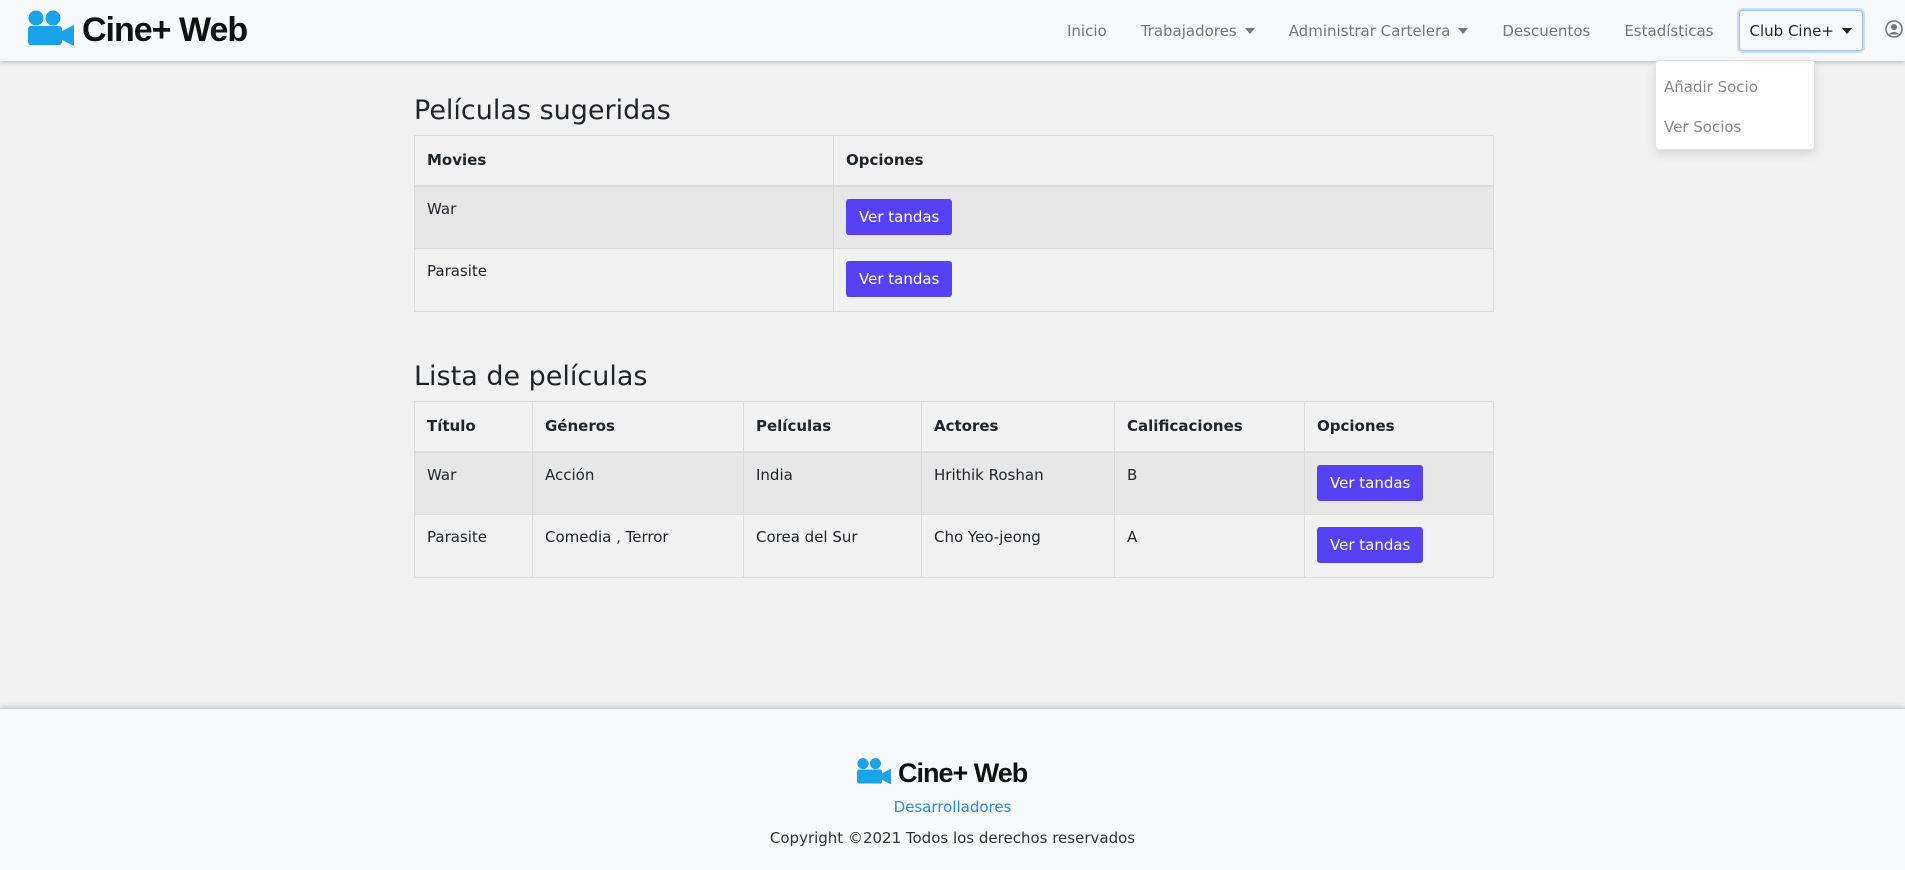 This screenshot has width=1905, height=870. I want to click on nav-estadisticas-label: Estadísticas, so click(1669, 30).